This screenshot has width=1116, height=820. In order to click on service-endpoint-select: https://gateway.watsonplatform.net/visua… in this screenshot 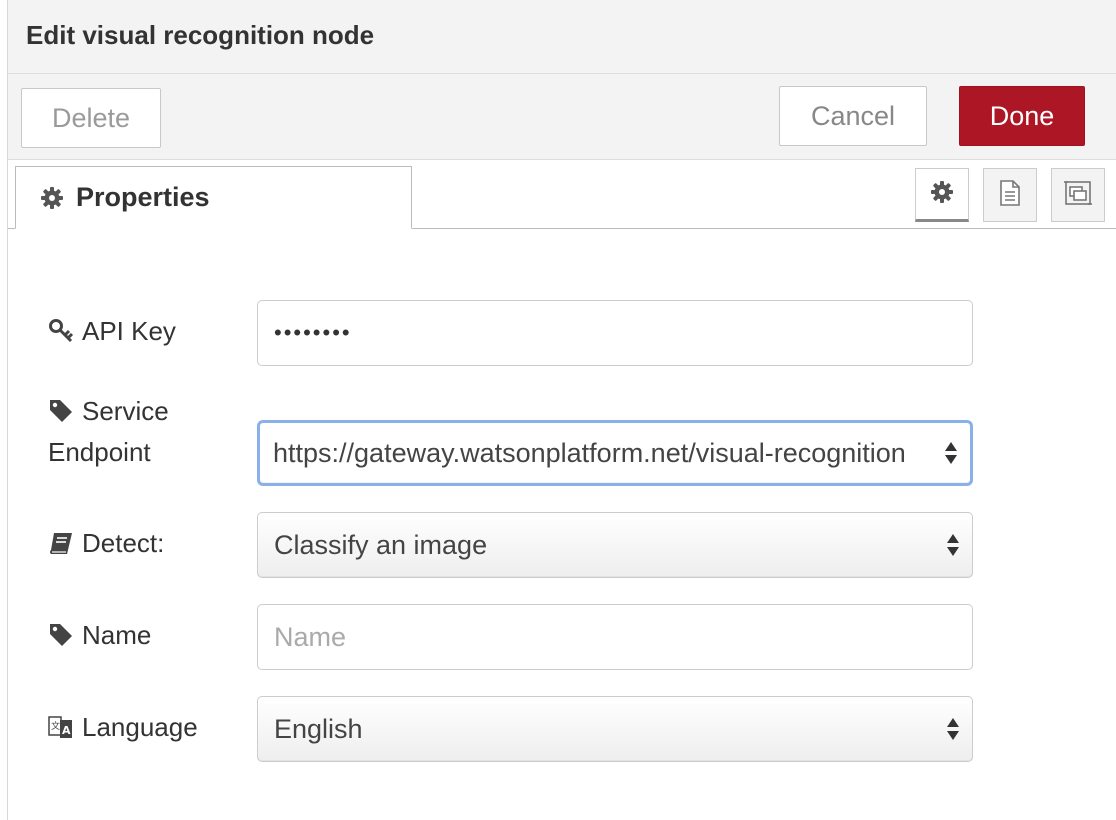, I will do `click(615, 453)`.